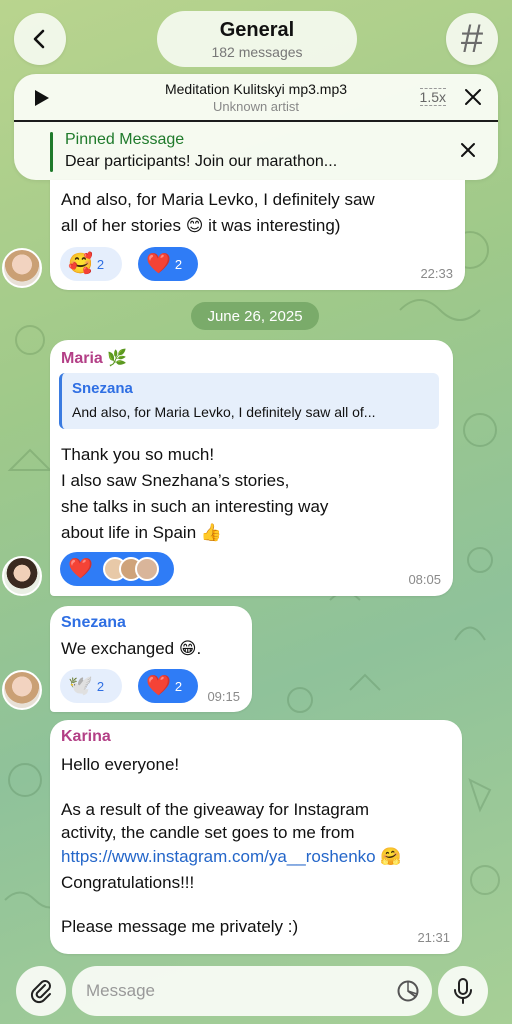  I want to click on message-time: 22:33, so click(436, 273).